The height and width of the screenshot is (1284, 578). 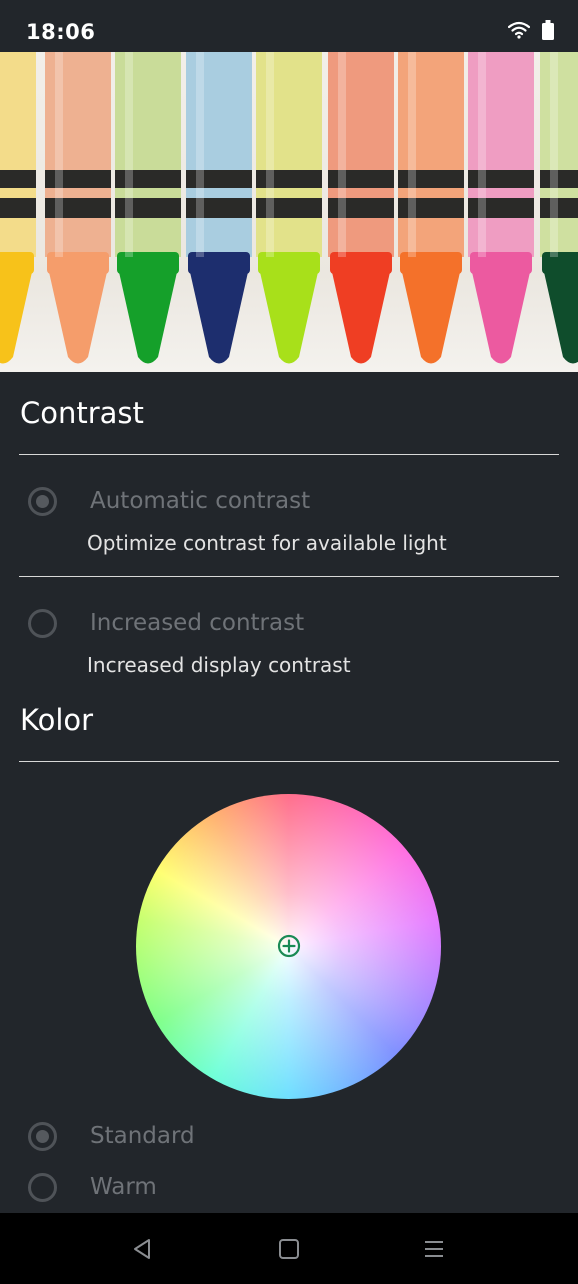 What do you see at coordinates (531, 30) in the screenshot?
I see `status-icons` at bounding box center [531, 30].